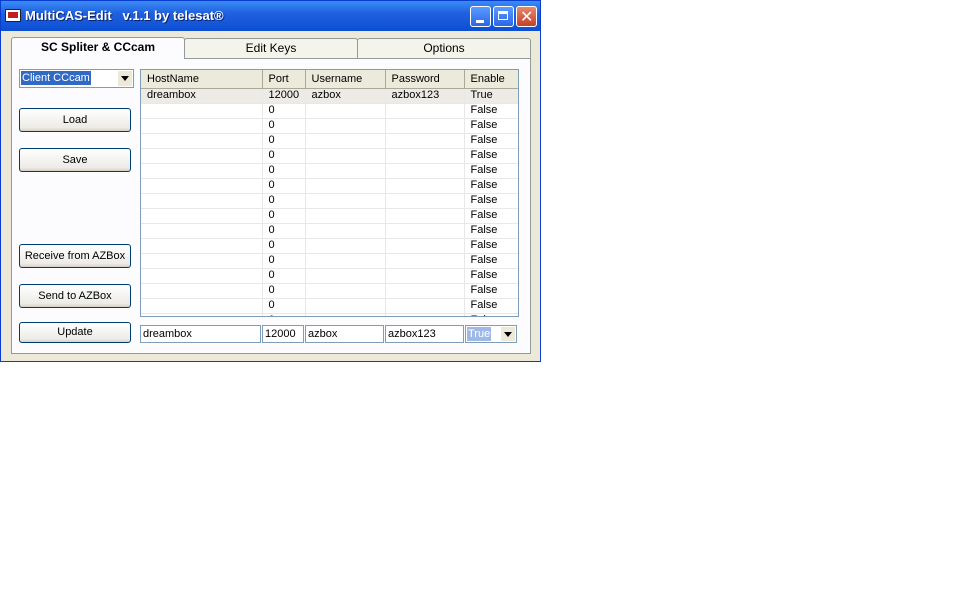 The height and width of the screenshot is (600, 960). Describe the element at coordinates (202, 79) in the screenshot. I see `column-header-hostname: HostName` at that location.